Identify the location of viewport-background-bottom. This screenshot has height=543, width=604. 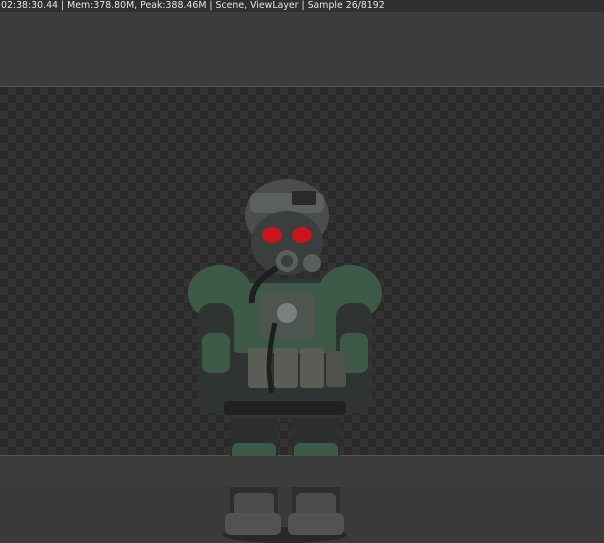
(302, 471).